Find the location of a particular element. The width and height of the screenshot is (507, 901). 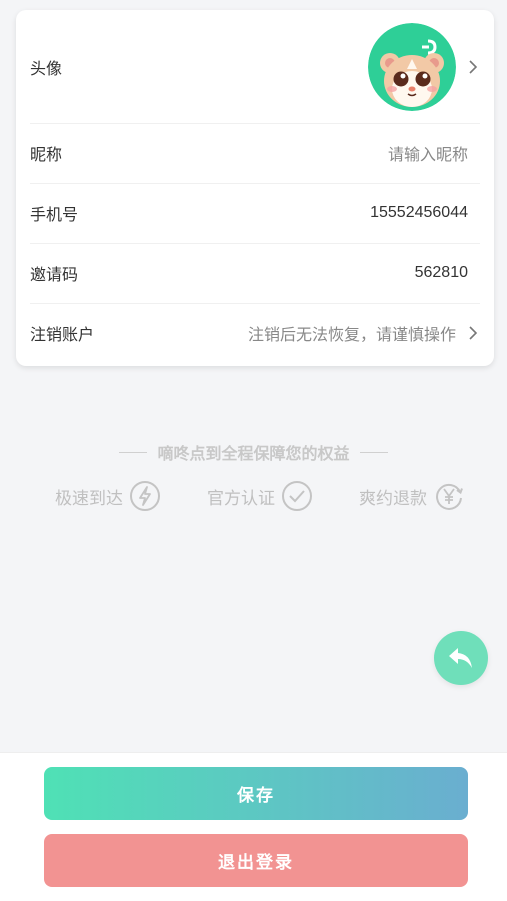

guarantee-title: 嘀咚点到全程保障您的权益 is located at coordinates (253, 452).